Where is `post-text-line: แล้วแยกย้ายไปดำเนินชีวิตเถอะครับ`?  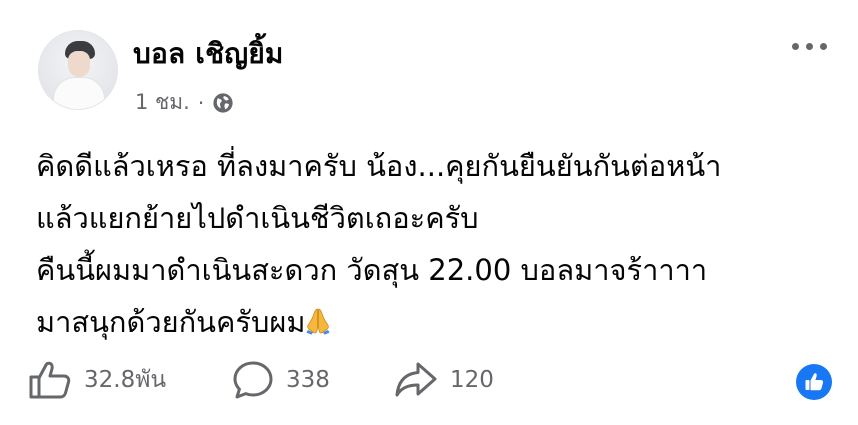 post-text-line: แล้วแยกย้ายไปดำเนินชีวิตเถอะครับ is located at coordinates (257, 218).